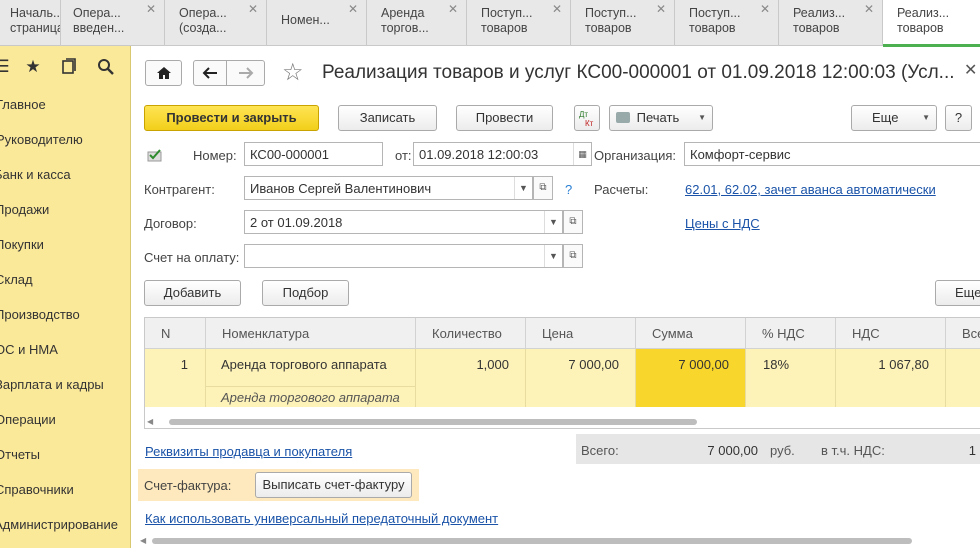  What do you see at coordinates (63, 384) in the screenshot?
I see `sidebar-item-salary: Зарплата и кадры` at bounding box center [63, 384].